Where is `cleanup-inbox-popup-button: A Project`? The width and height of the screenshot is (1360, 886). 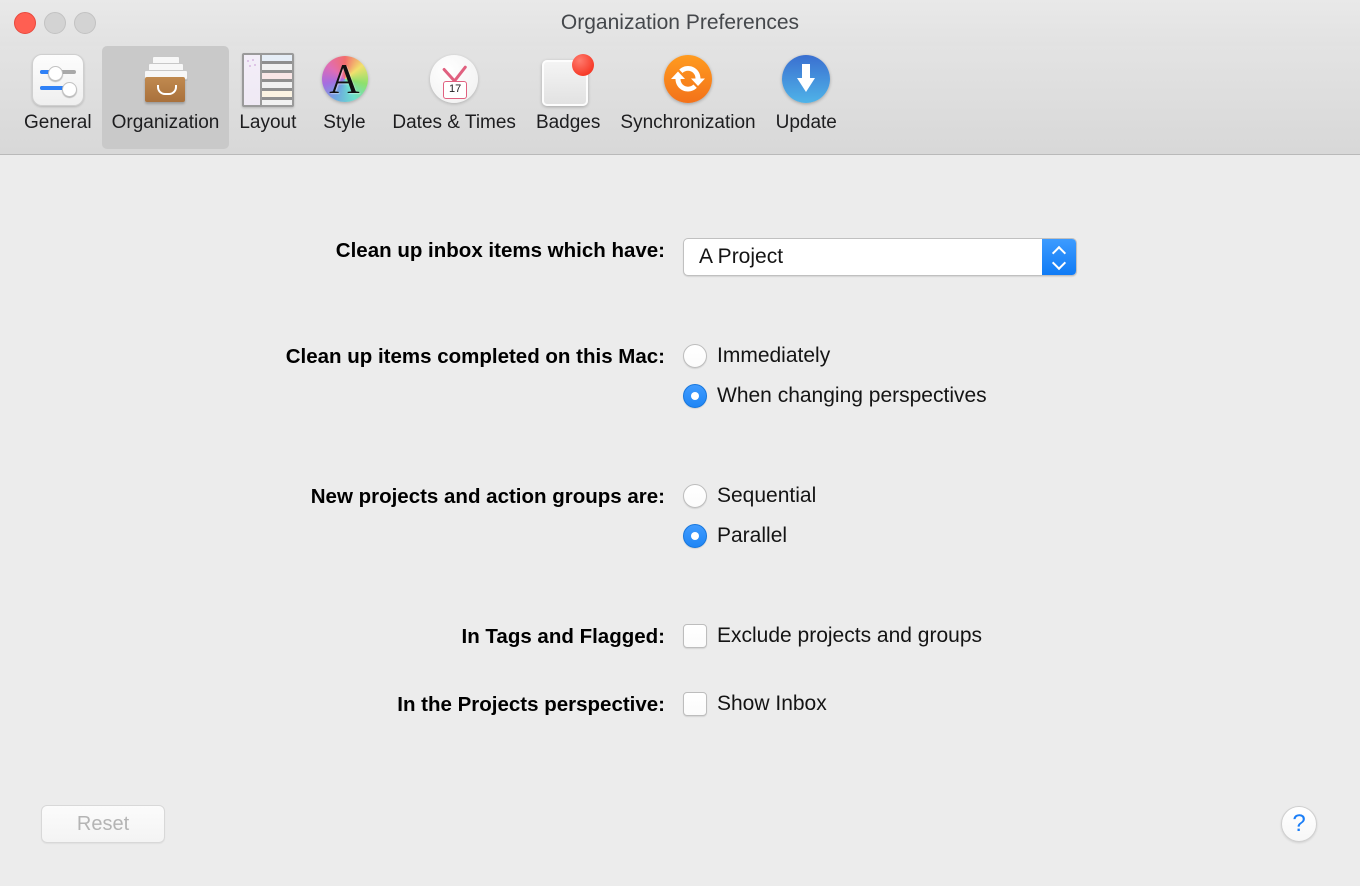
cleanup-inbox-popup-button: A Project is located at coordinates (880, 257).